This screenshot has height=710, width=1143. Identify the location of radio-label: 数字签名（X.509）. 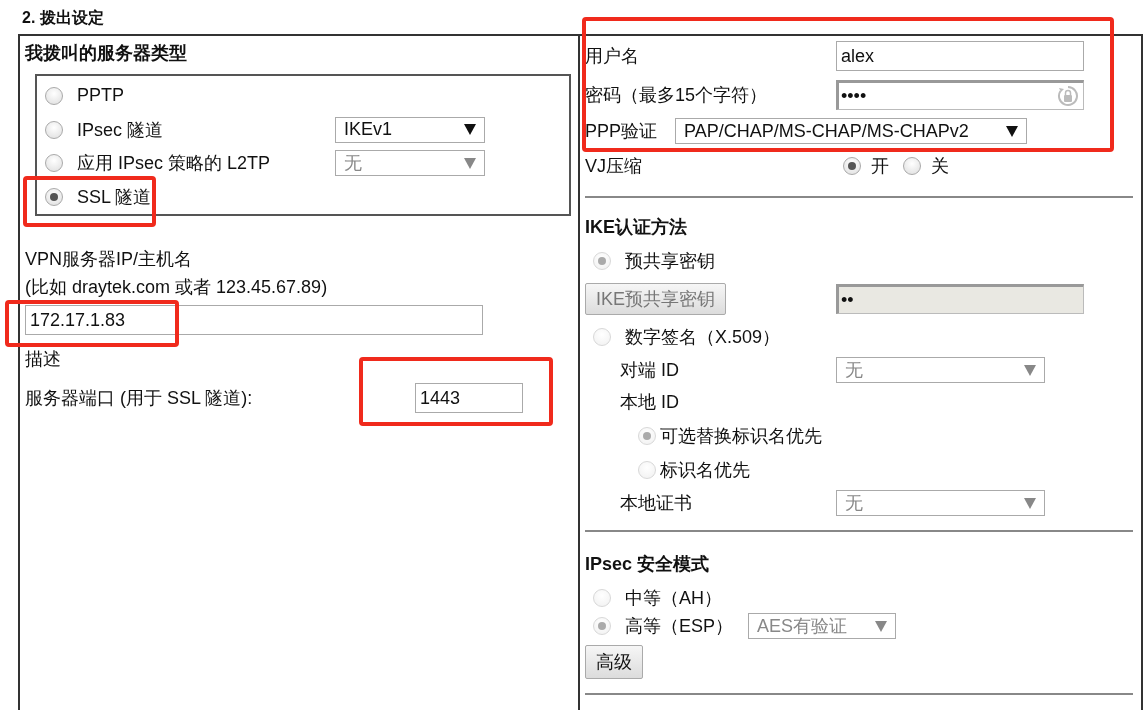
(703, 337).